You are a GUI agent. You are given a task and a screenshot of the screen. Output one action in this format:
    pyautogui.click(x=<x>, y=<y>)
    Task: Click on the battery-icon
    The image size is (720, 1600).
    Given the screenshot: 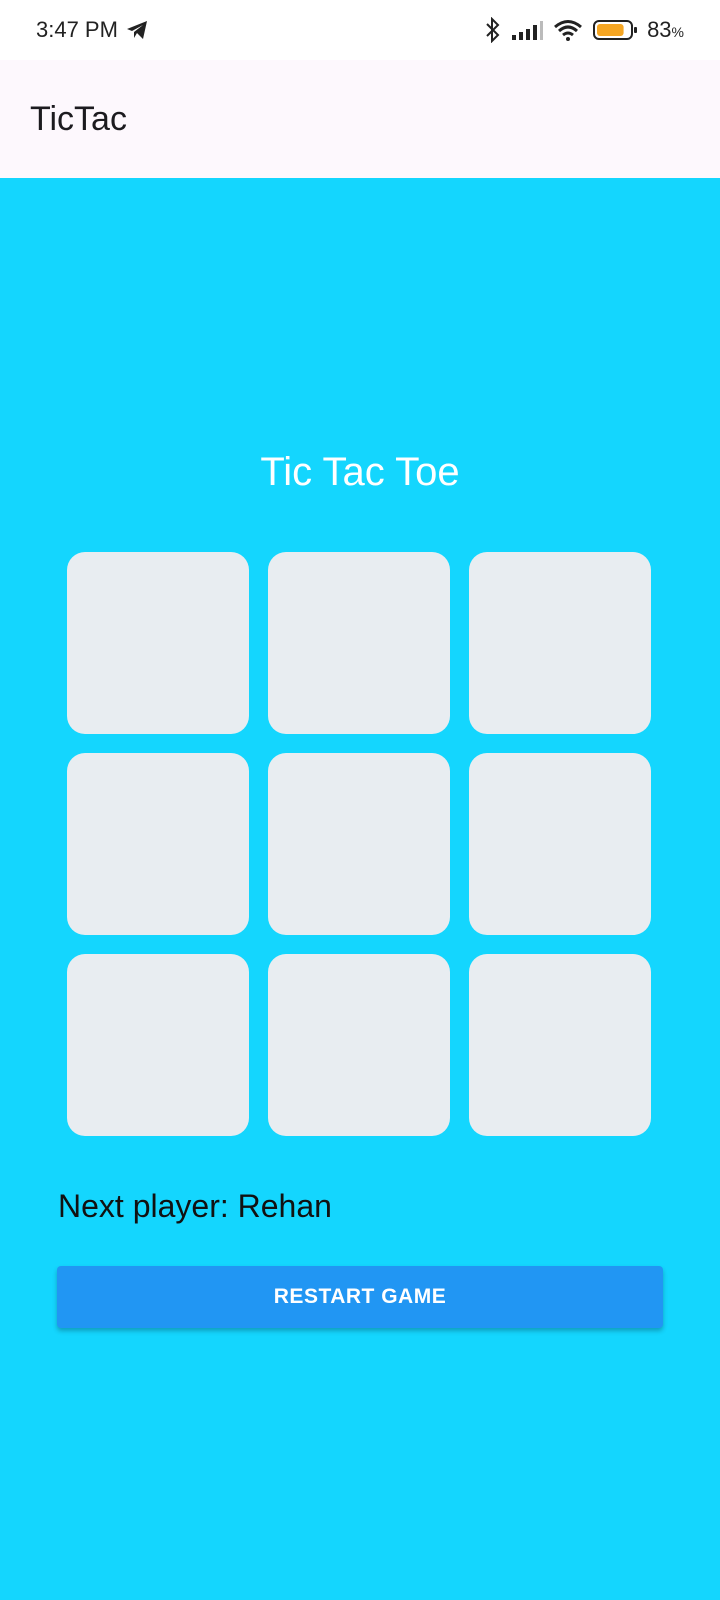 What is the action you would take?
    pyautogui.click(x=615, y=30)
    